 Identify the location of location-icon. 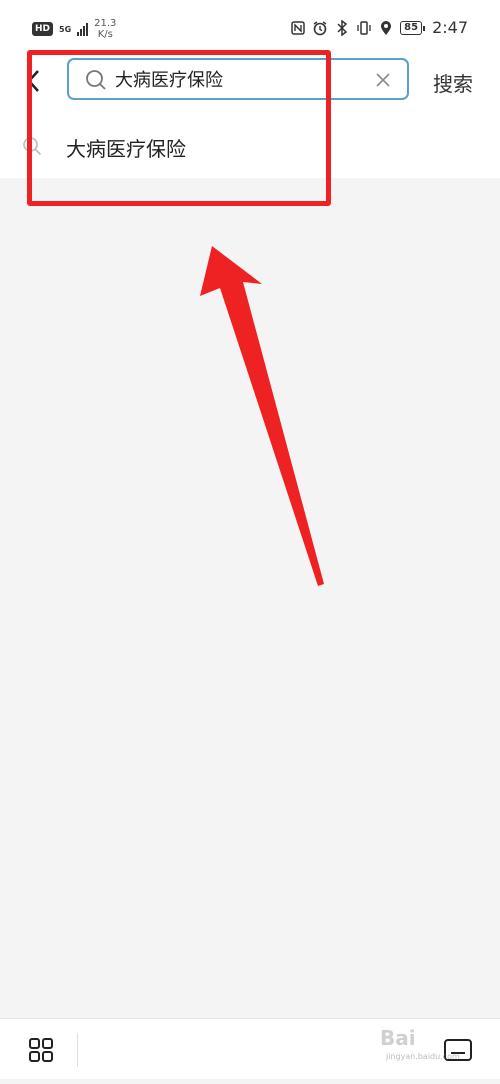
(386, 28).